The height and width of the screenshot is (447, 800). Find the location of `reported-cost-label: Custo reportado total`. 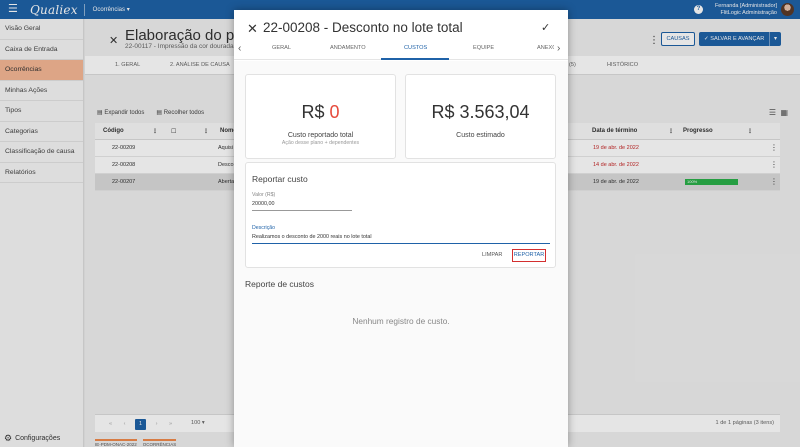

reported-cost-label: Custo reportado total is located at coordinates (320, 135).